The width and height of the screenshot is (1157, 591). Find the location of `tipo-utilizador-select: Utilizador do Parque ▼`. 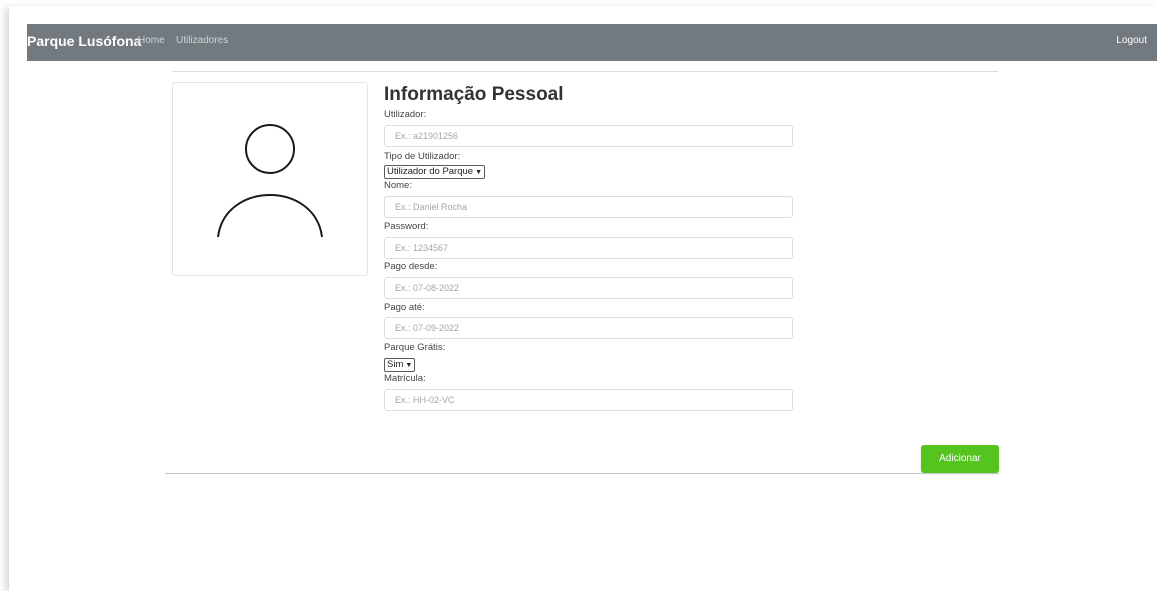

tipo-utilizador-select: Utilizador do Parque ▼ is located at coordinates (435, 172).